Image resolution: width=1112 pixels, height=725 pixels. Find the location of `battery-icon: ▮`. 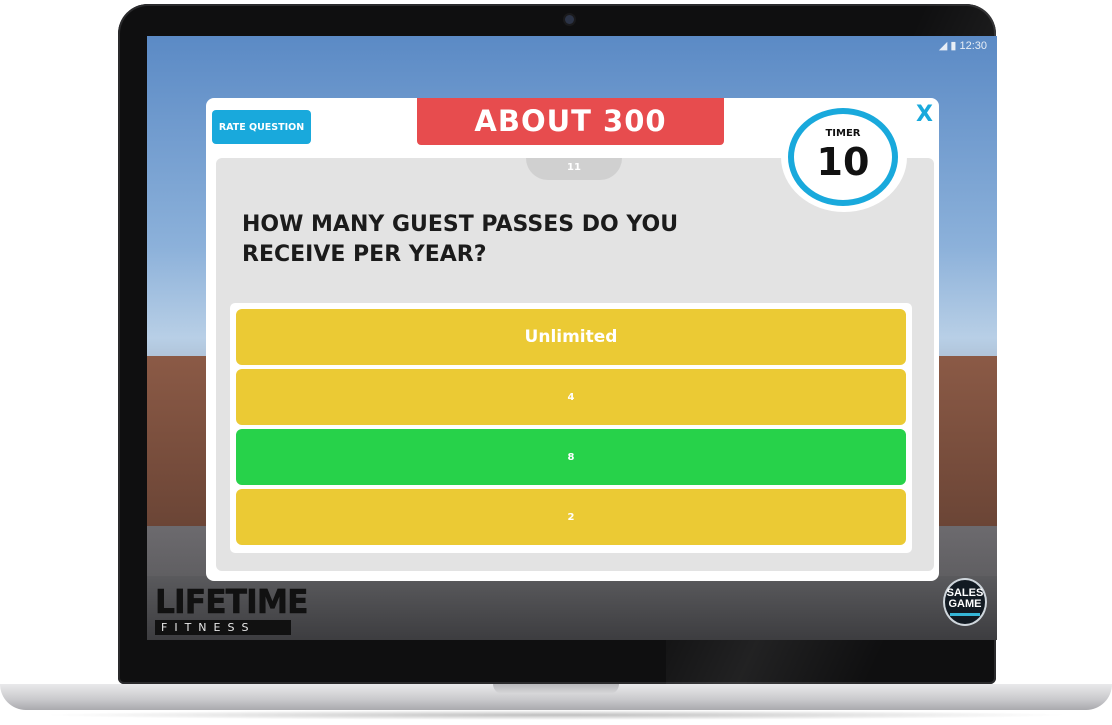

battery-icon: ▮ is located at coordinates (953, 46).